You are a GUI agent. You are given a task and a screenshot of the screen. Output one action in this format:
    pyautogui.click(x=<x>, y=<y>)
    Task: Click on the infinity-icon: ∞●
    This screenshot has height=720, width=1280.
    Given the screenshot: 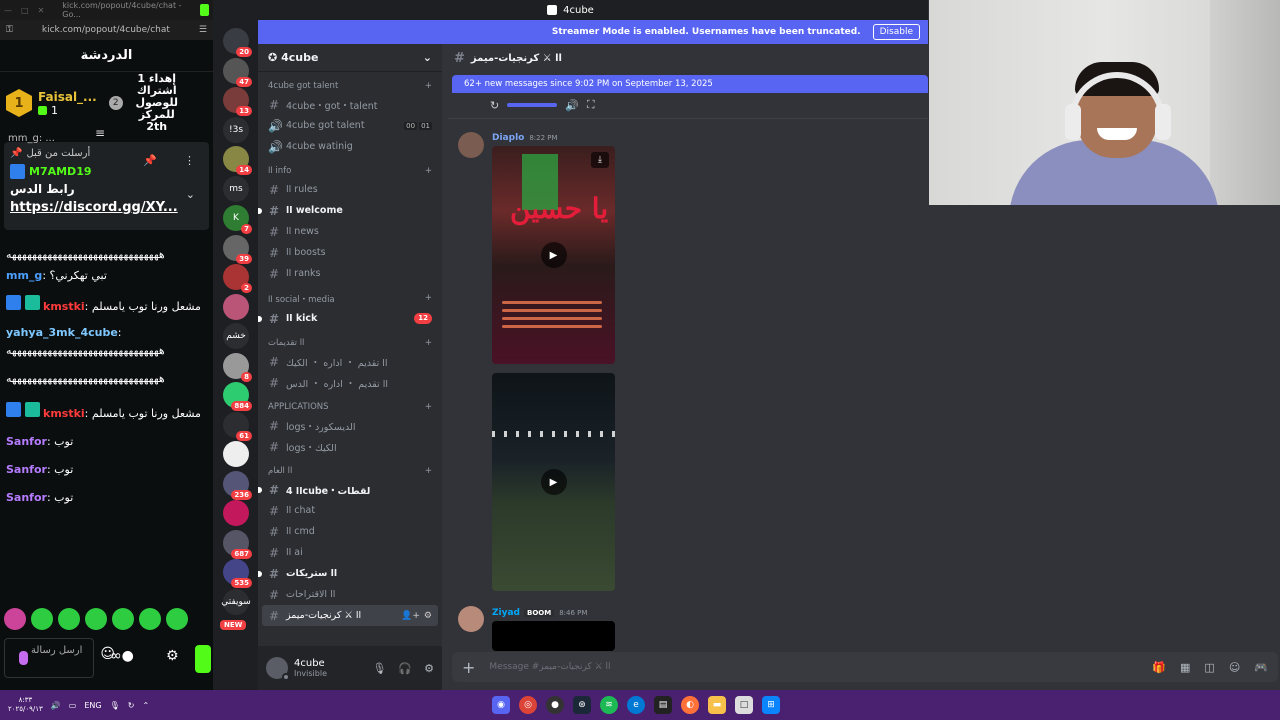 What is the action you would take?
    pyautogui.click(x=122, y=656)
    